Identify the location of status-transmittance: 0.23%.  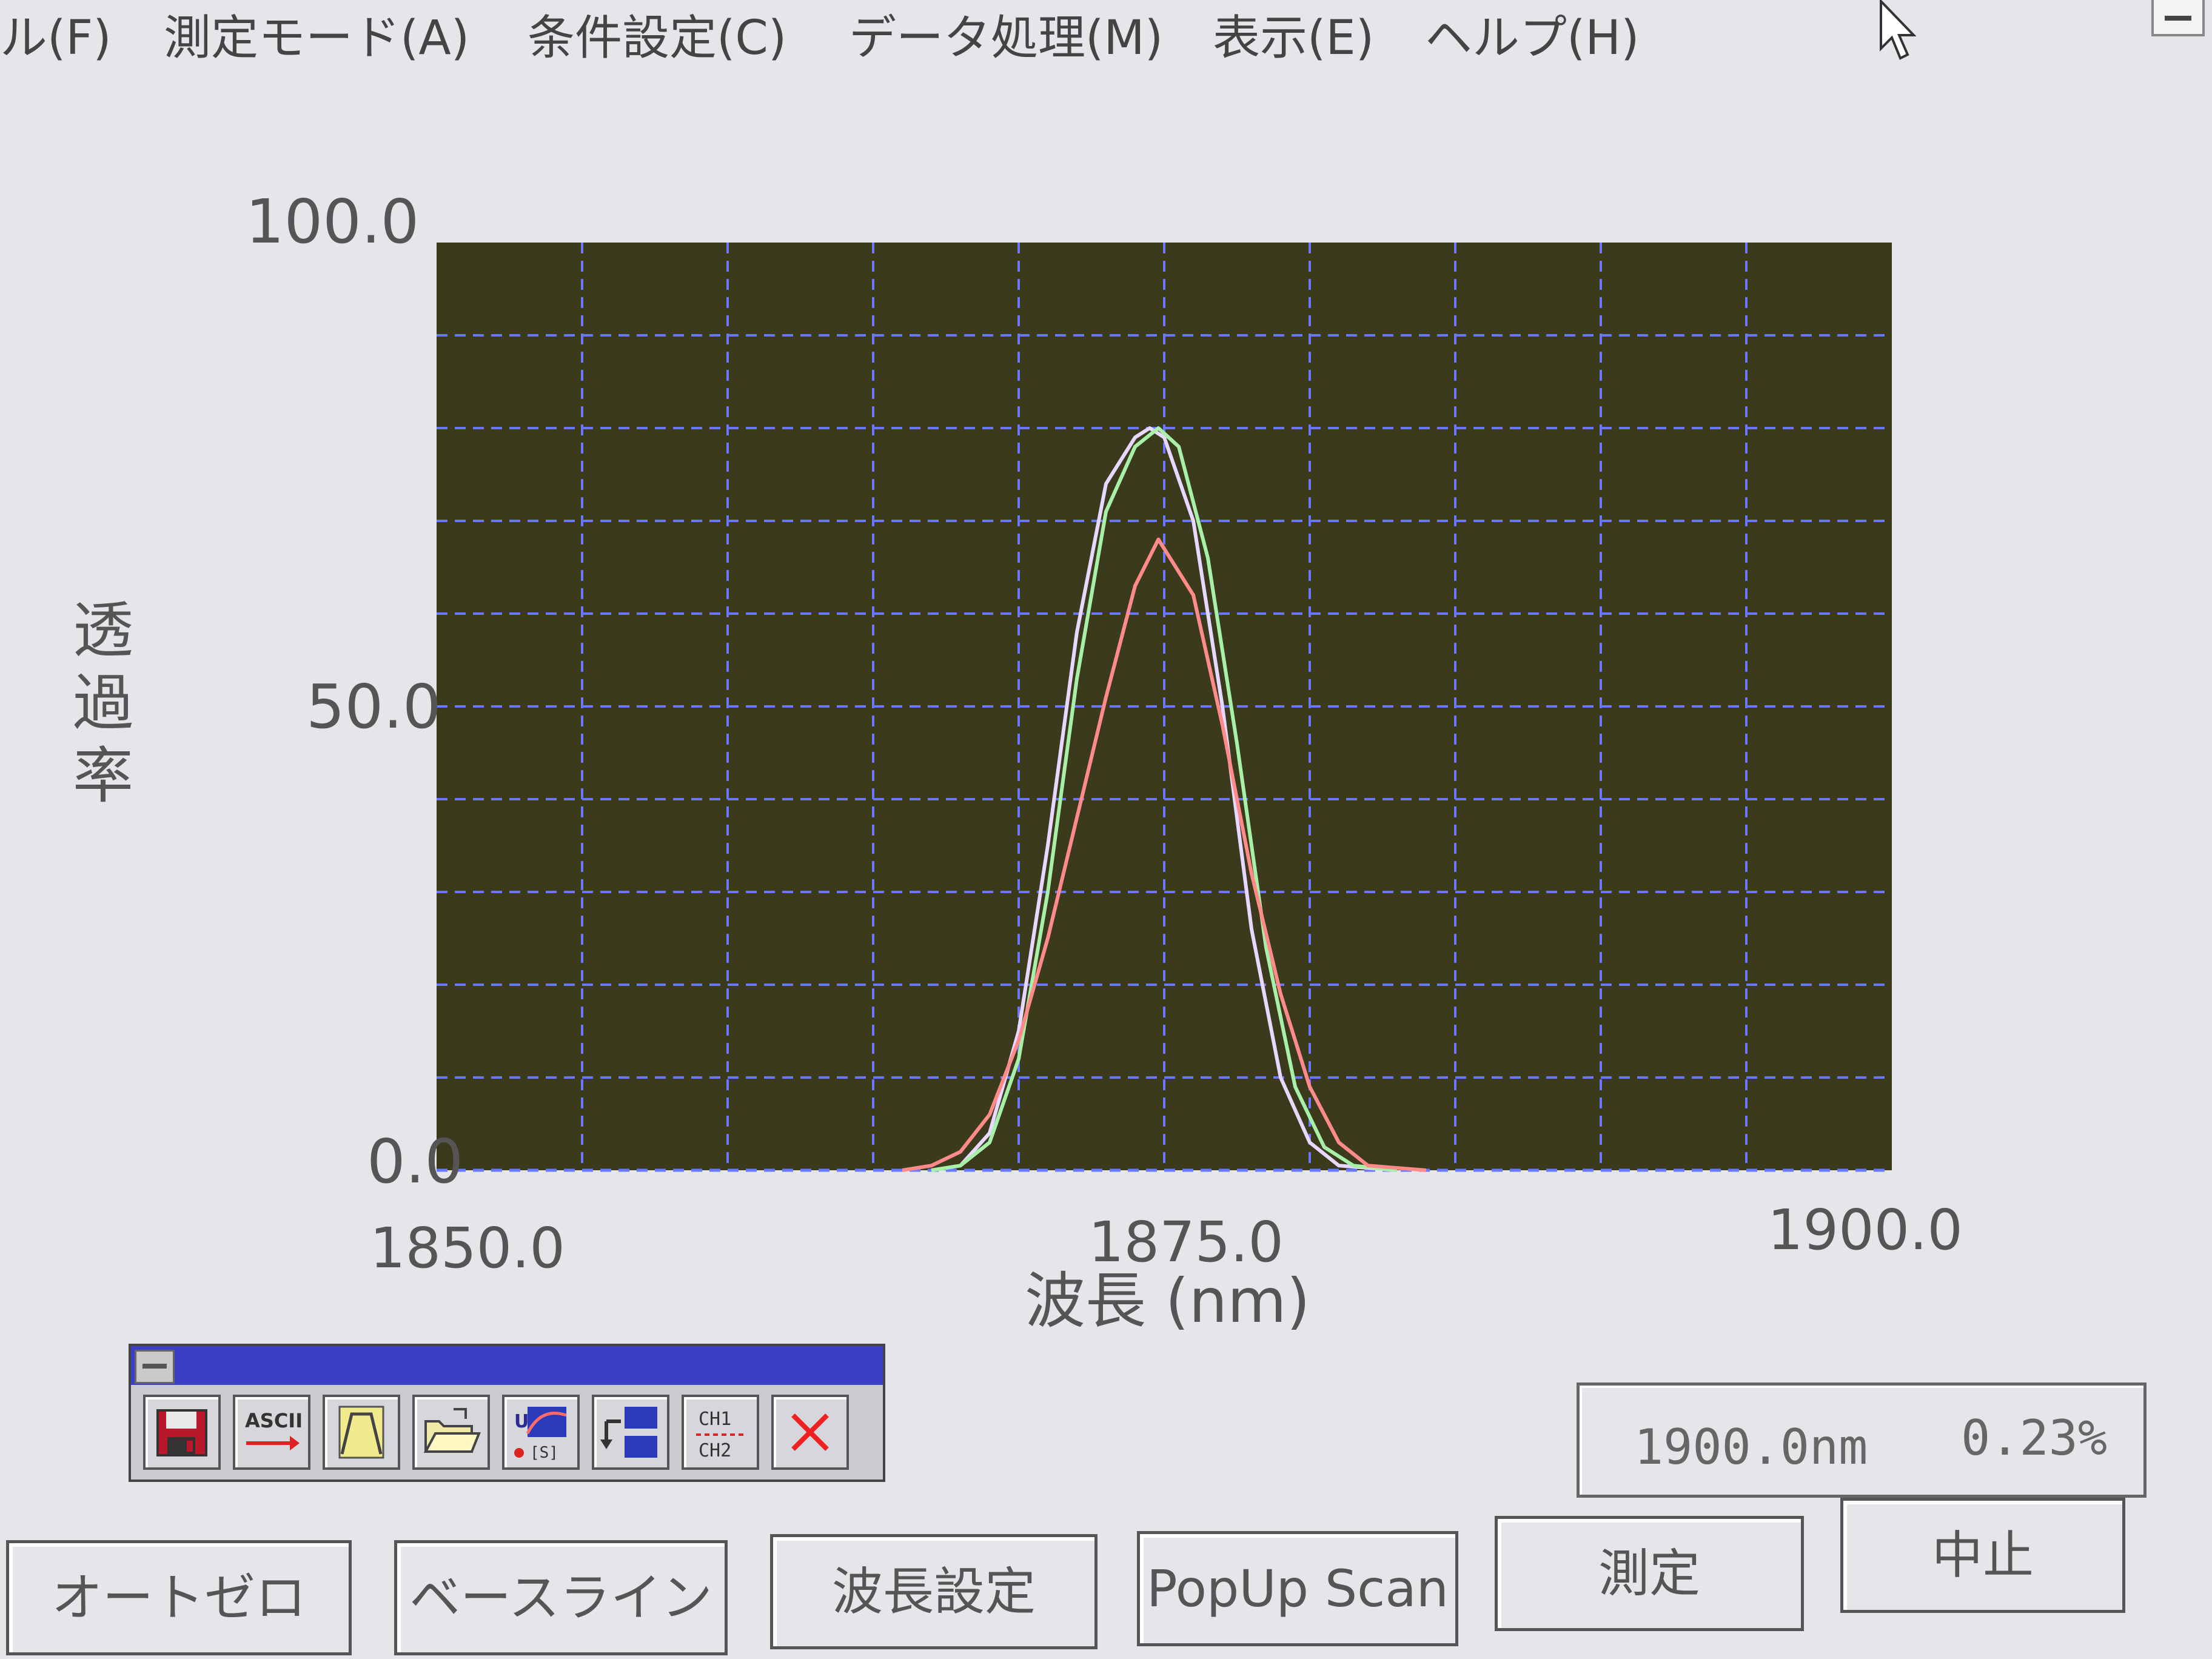
(2034, 1438).